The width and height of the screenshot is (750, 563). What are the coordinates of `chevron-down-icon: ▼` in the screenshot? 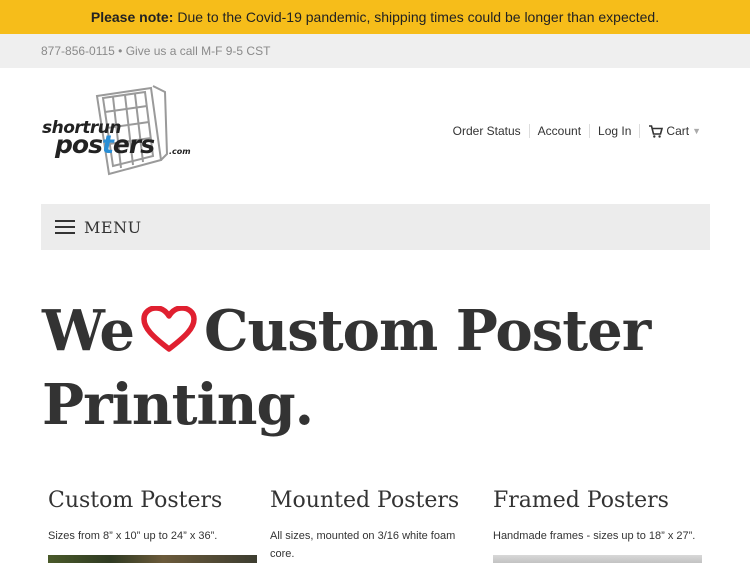 It's located at (696, 131).